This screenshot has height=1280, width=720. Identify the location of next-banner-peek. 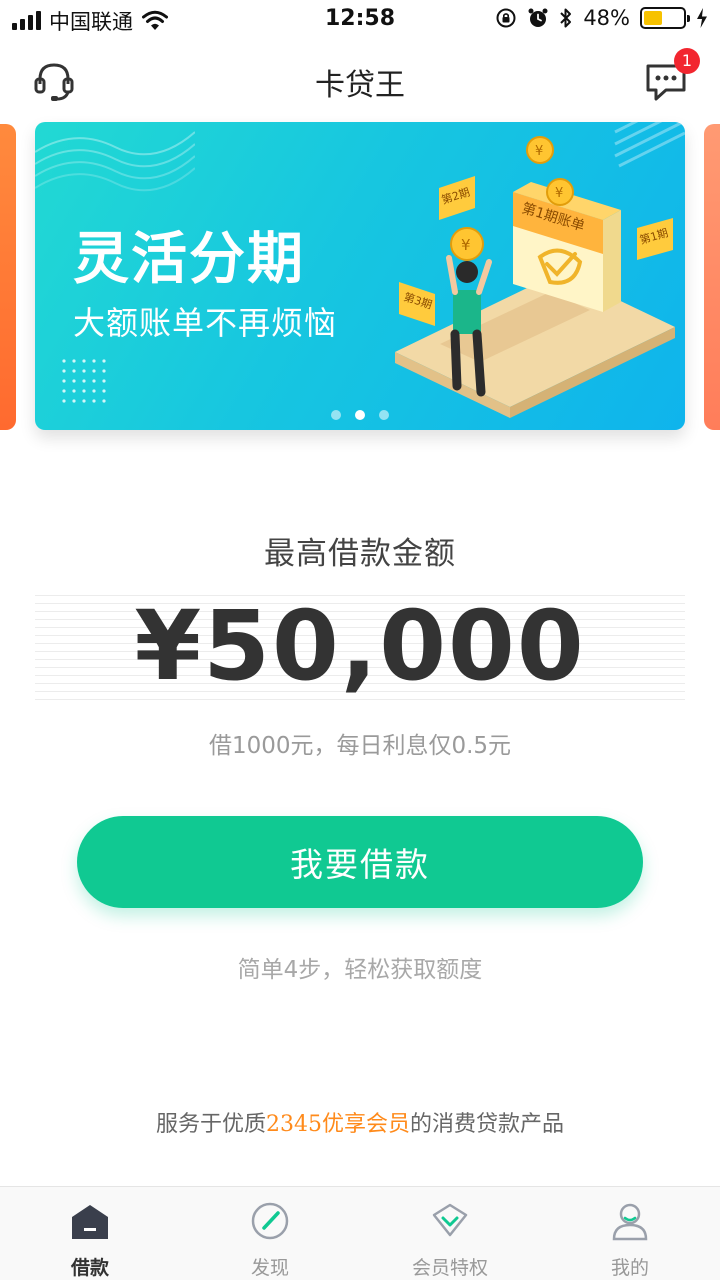
(712, 277).